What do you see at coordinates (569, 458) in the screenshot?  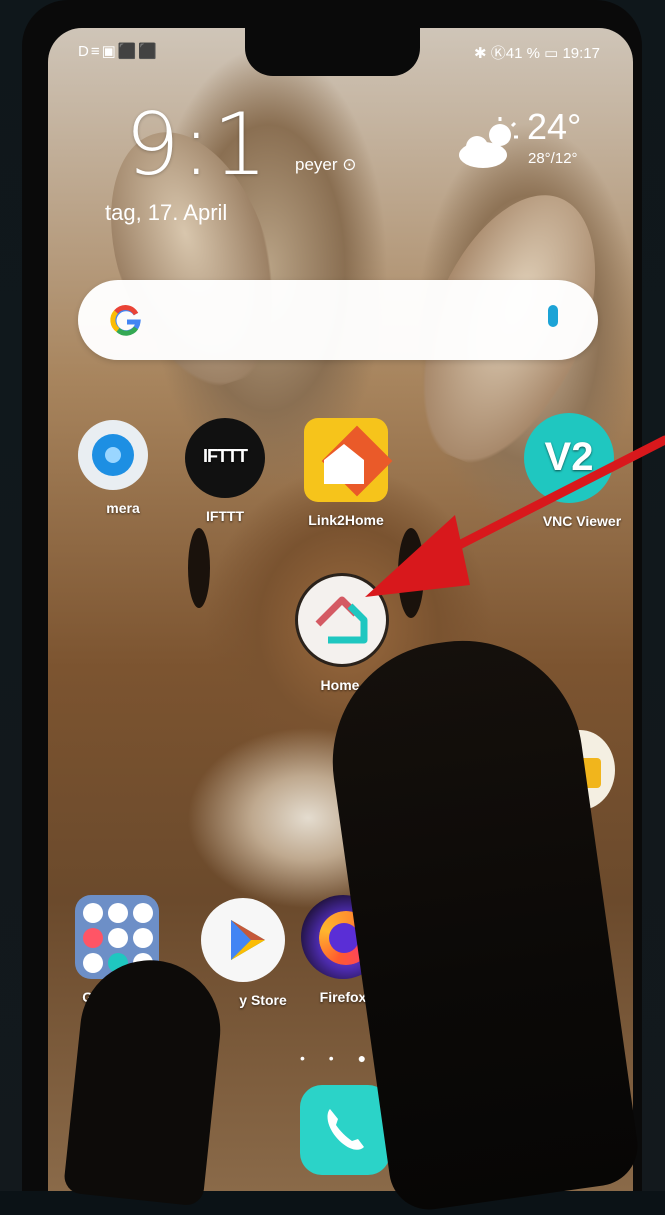 I see `vnc-viewer-icon: V2` at bounding box center [569, 458].